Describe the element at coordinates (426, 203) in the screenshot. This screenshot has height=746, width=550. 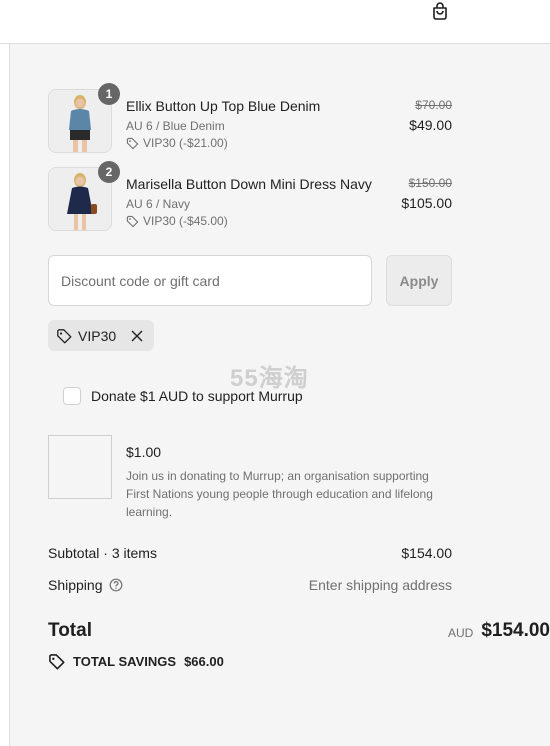
I see `final-price: $105.00` at that location.